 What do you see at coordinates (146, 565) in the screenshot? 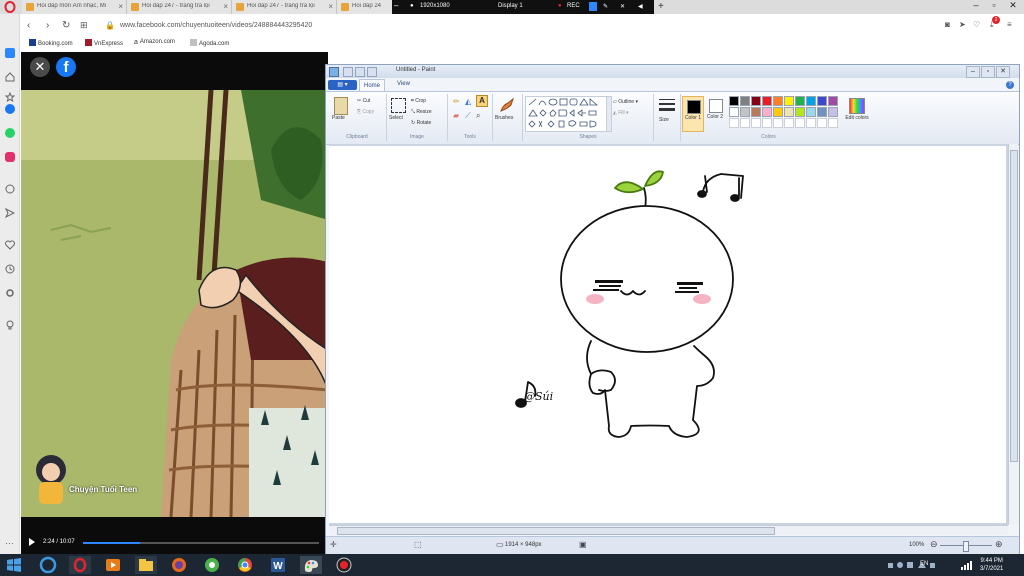
I see `file-explorer-icon` at bounding box center [146, 565].